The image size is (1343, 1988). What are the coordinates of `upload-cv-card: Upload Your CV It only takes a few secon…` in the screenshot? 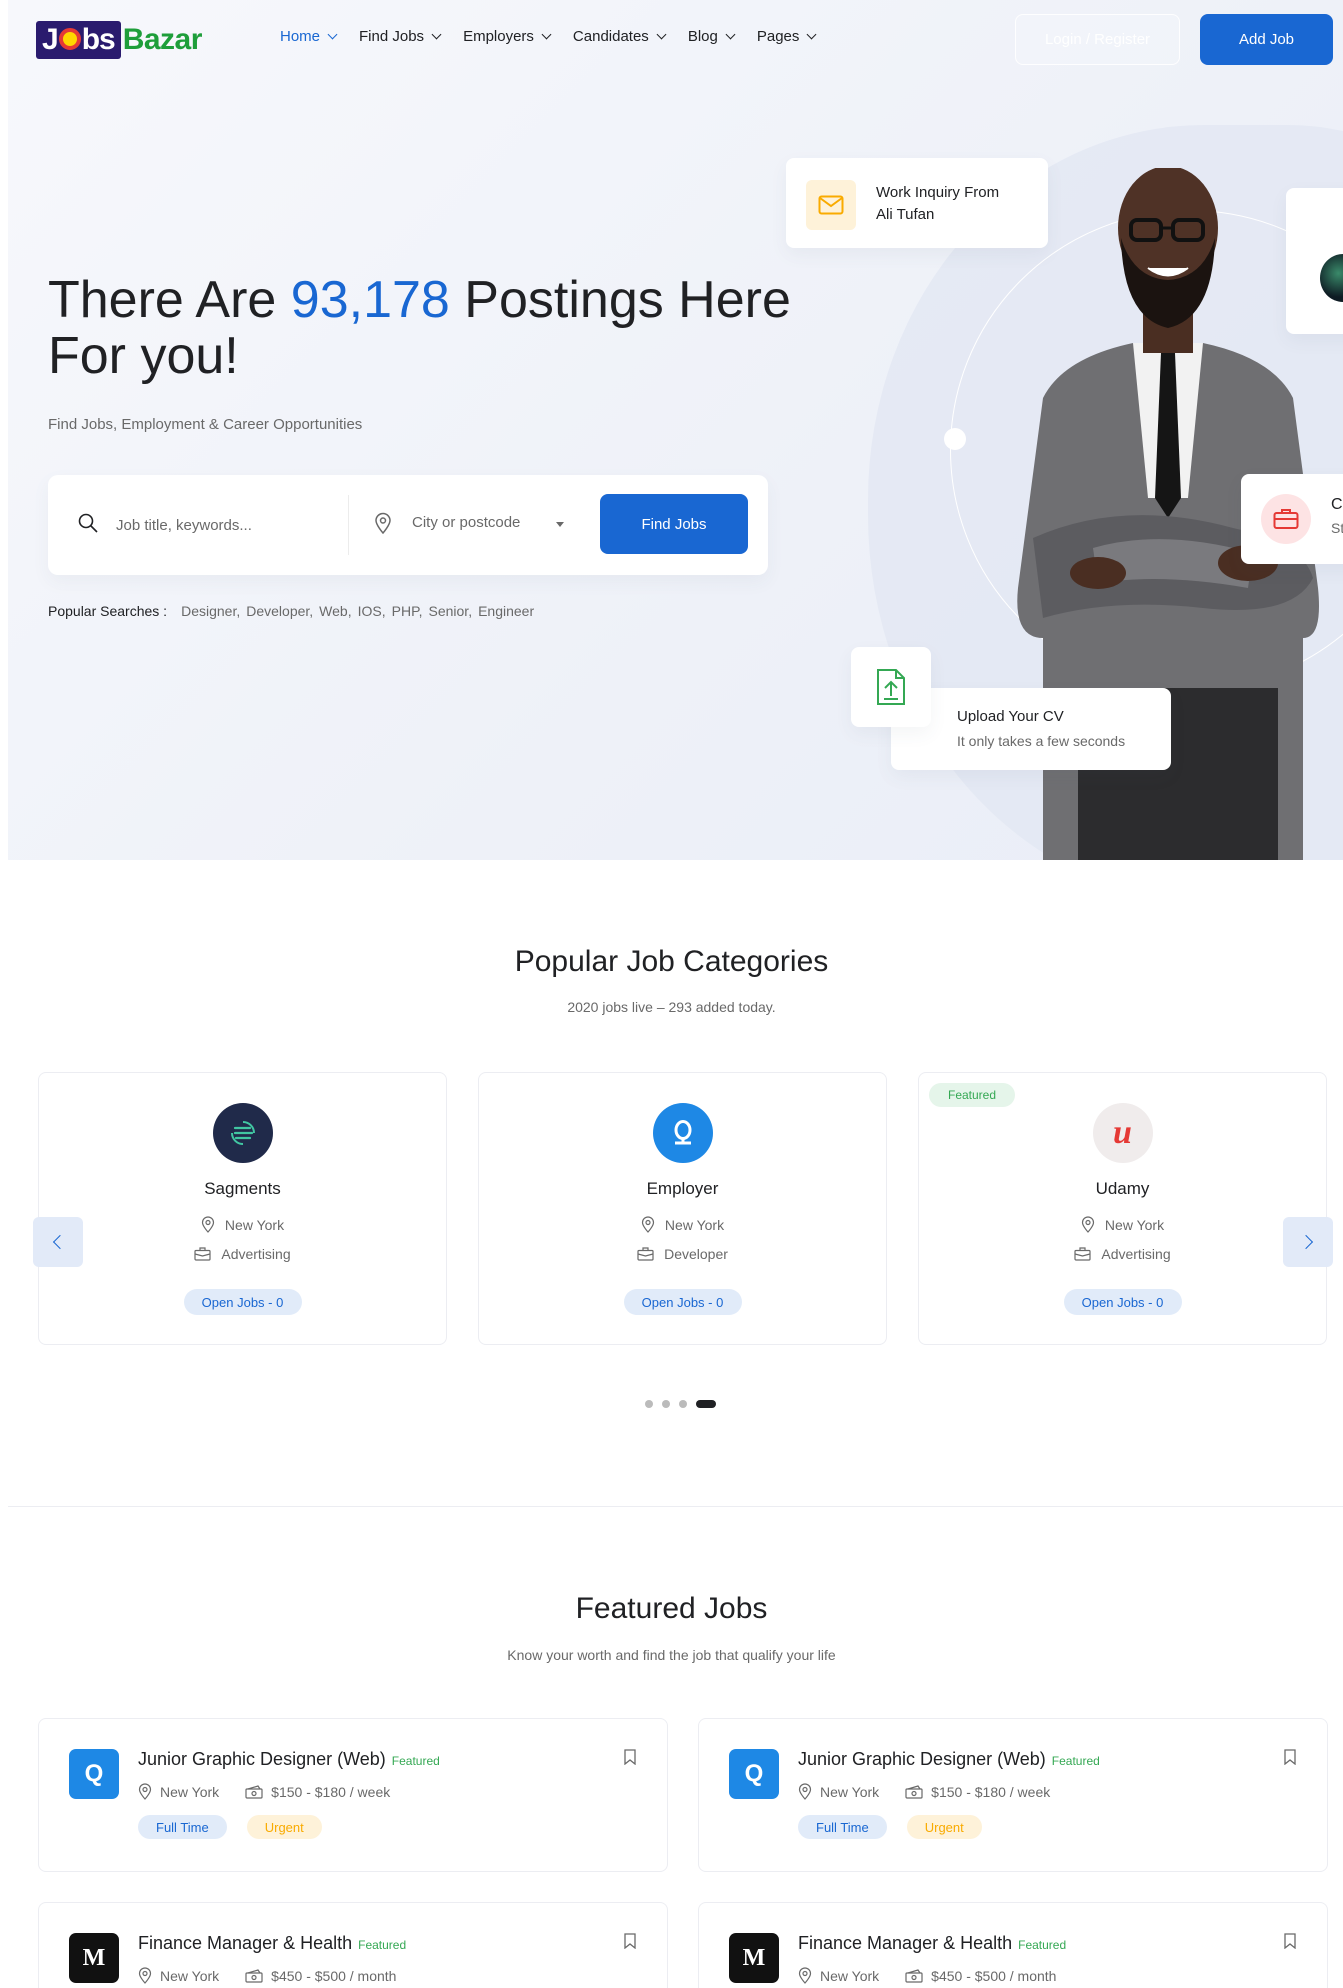 It's located at (1031, 729).